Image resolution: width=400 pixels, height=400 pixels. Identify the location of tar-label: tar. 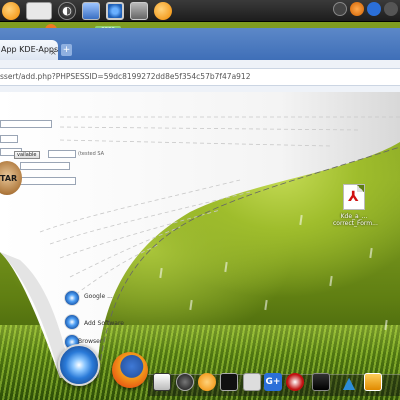
(4, 210).